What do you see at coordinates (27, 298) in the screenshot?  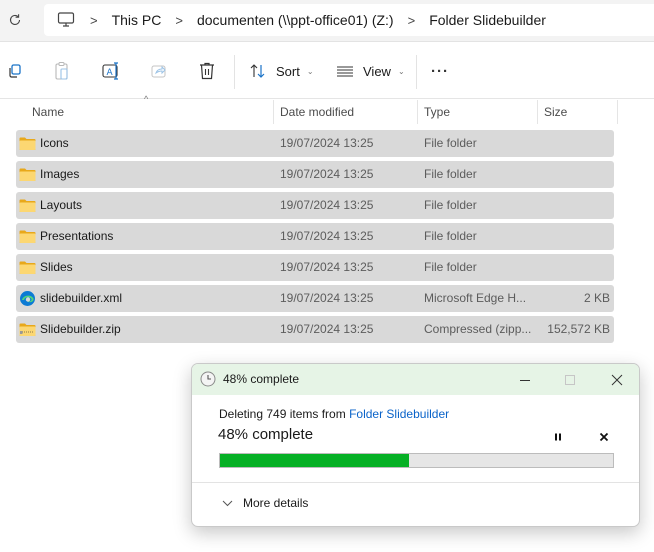 I see `edge-icon` at bounding box center [27, 298].